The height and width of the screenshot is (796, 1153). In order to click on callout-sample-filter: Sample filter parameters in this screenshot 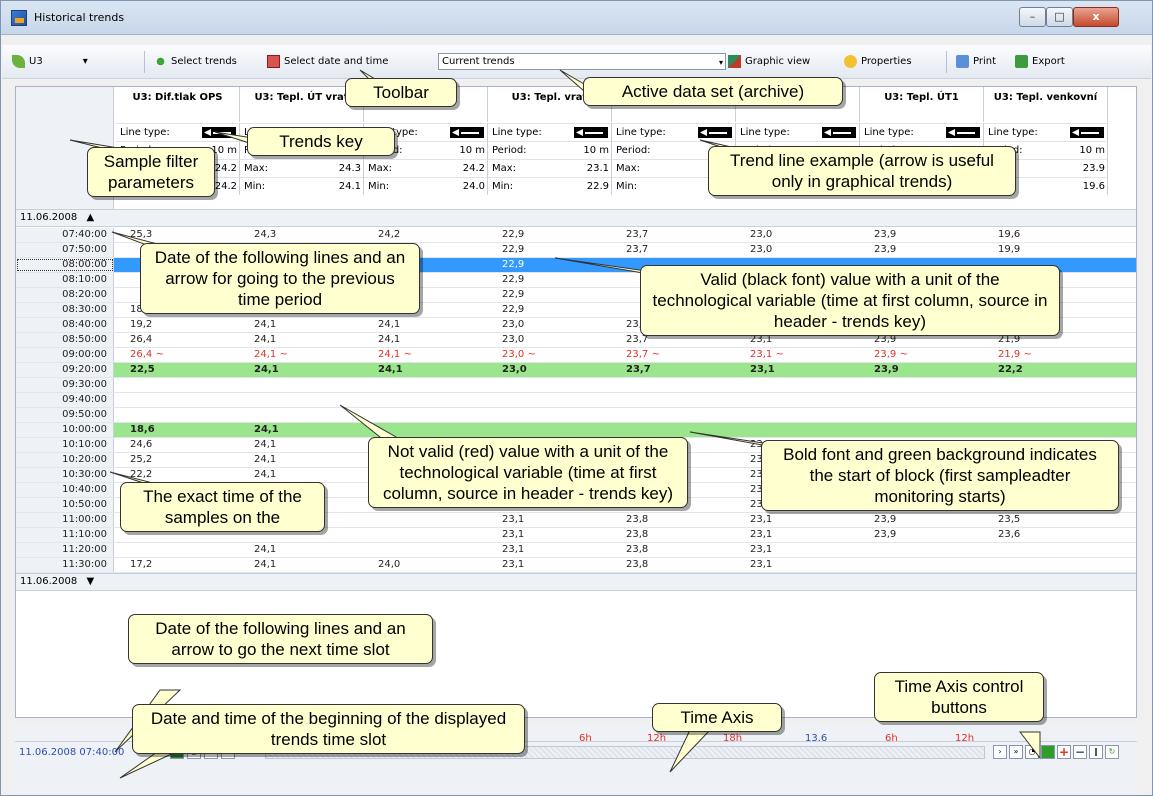, I will do `click(151, 172)`.